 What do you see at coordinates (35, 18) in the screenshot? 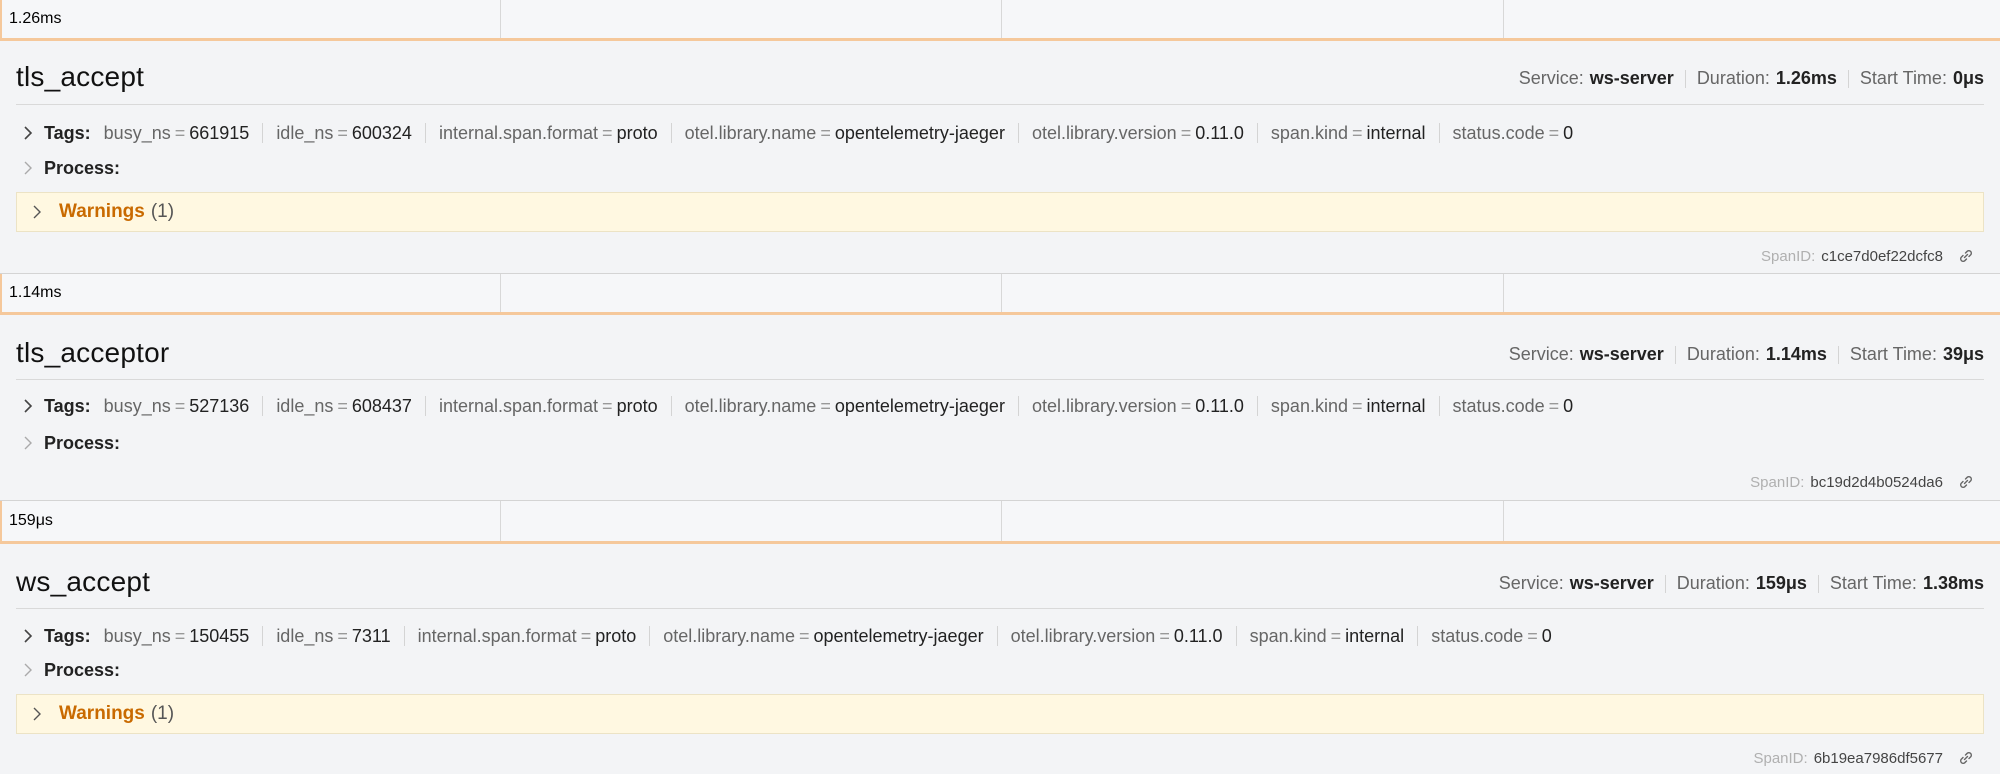
I see `ruler-duration-label: 1.26ms` at bounding box center [35, 18].